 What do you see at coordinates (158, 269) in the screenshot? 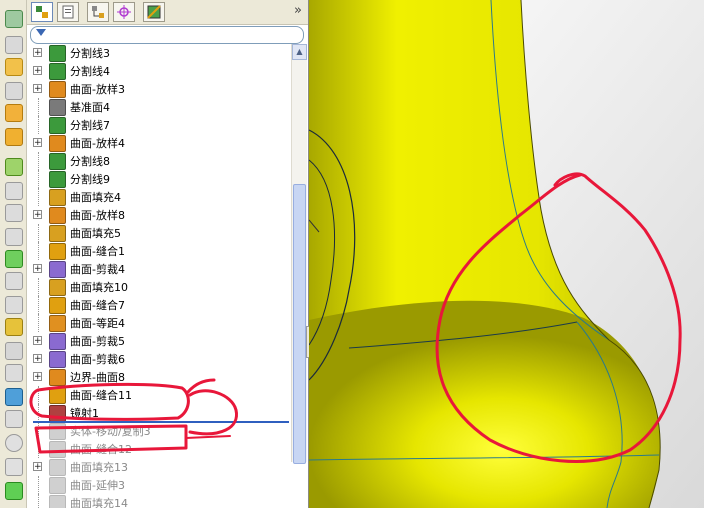
I see `tree-item: + 曲面-剪裁4` at bounding box center [158, 269].